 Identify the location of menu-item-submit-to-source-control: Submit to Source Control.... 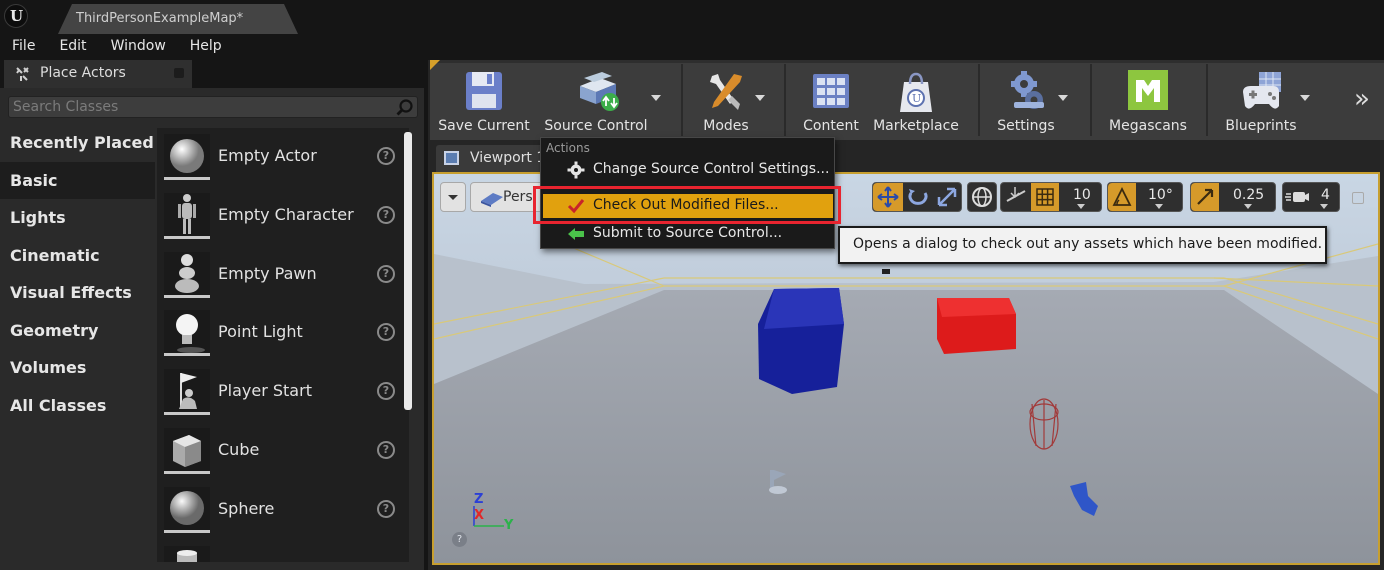
(688, 234).